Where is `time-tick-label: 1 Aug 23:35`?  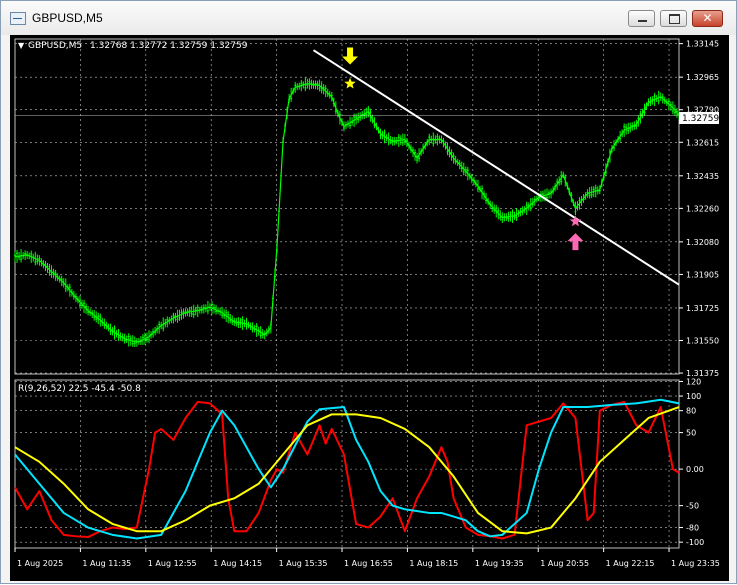 time-tick-label: 1 Aug 23:35 is located at coordinates (695, 563).